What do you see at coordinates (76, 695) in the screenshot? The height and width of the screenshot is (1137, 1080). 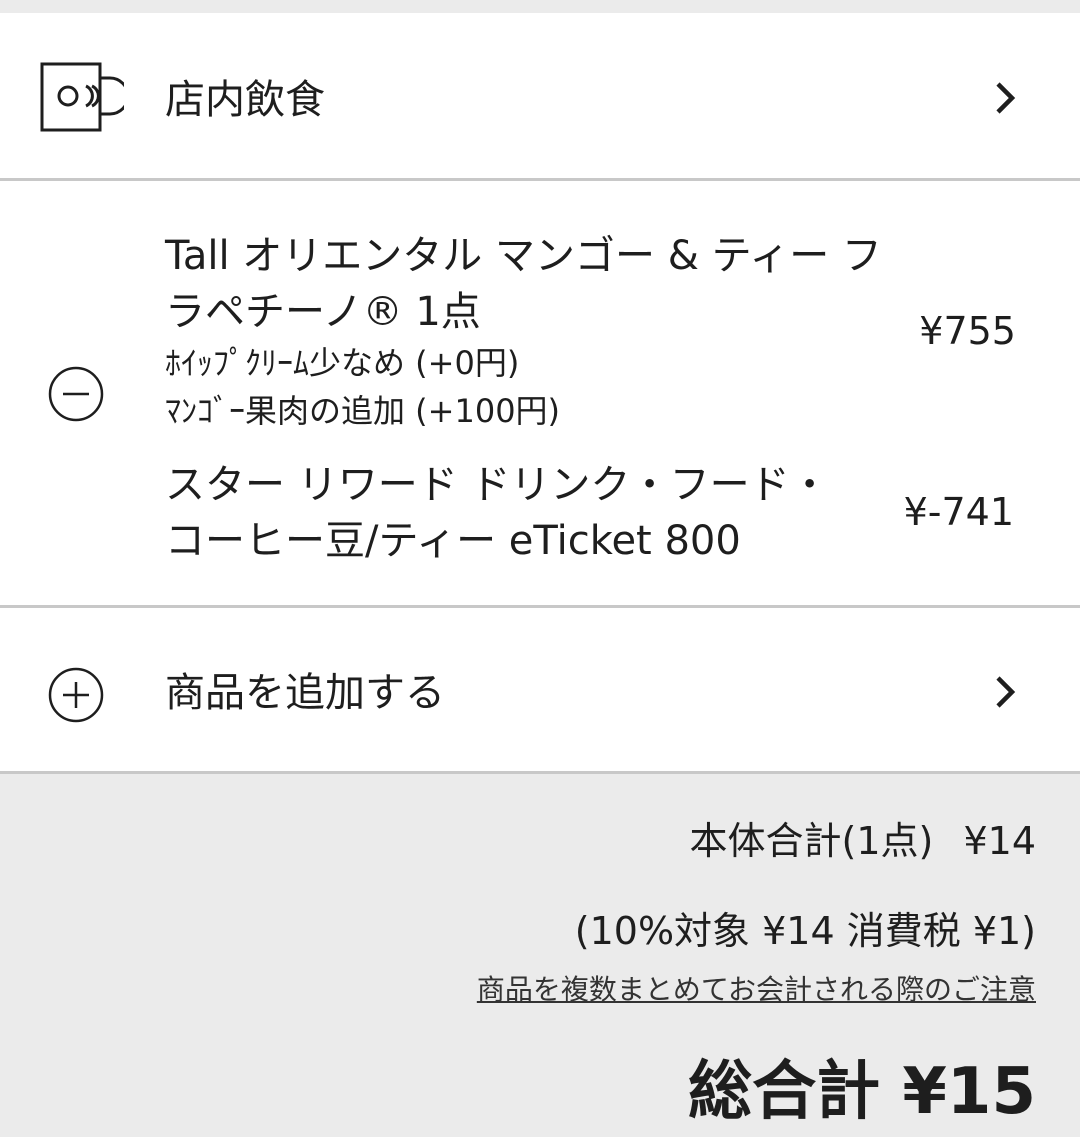 I see `plus-circle-icon` at bounding box center [76, 695].